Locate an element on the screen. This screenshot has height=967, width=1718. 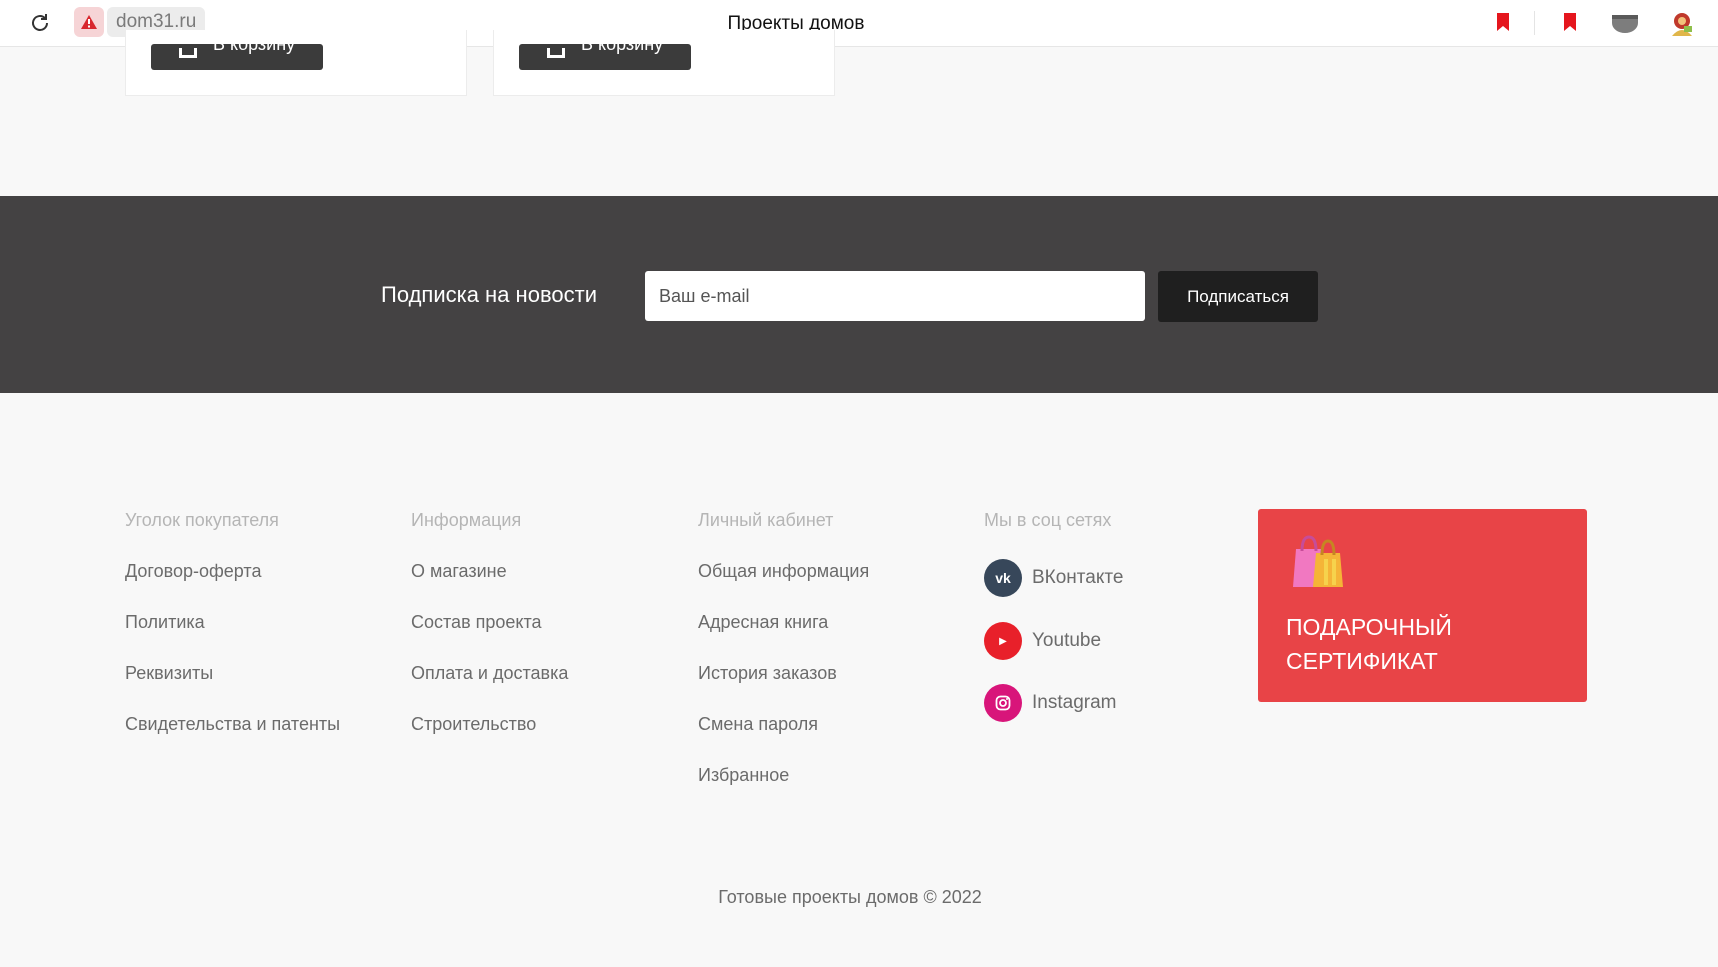
extension-icon is located at coordinates (1625, 25).